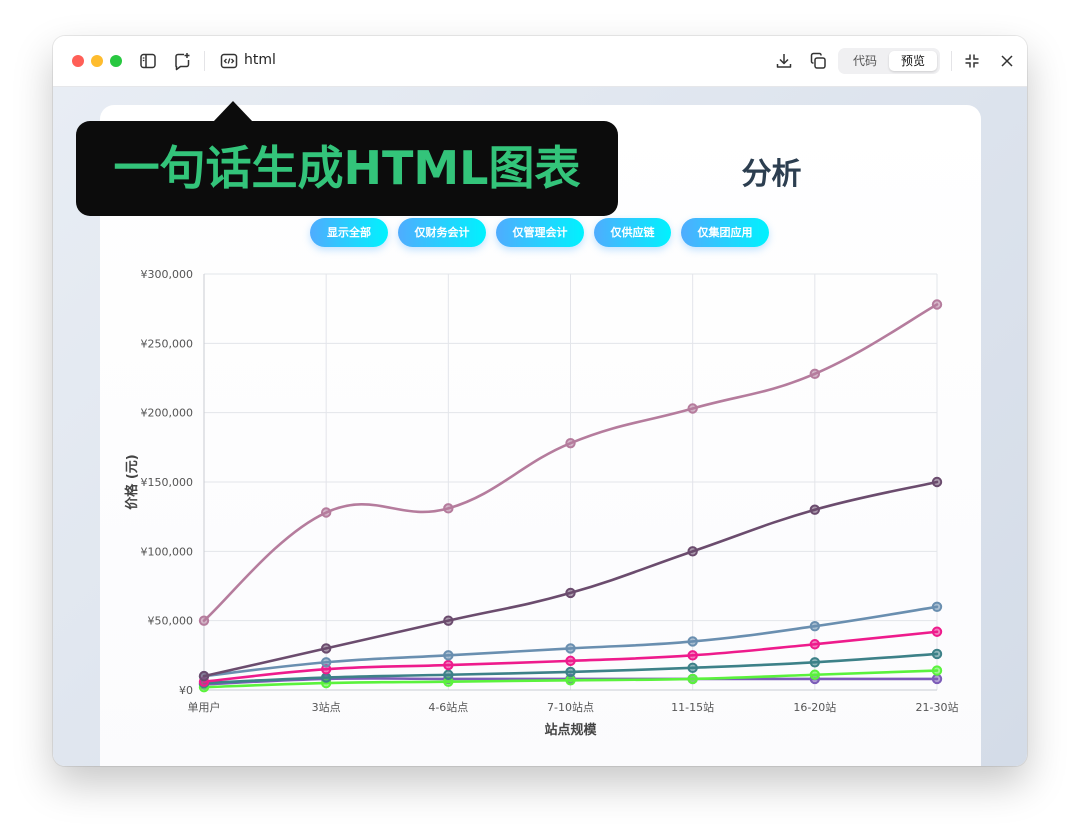  I want to click on banner-pointer, so click(233, 111).